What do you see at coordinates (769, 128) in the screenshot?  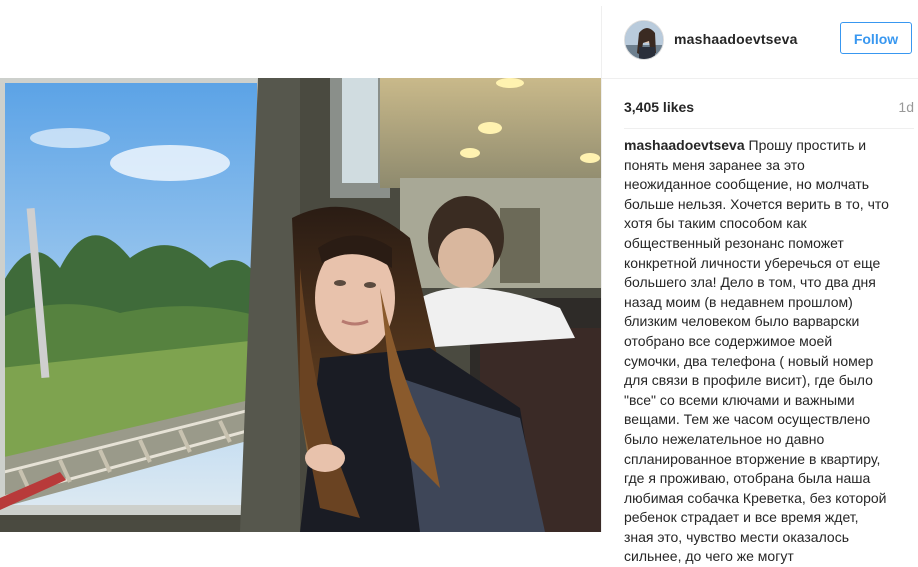 I see `divider` at bounding box center [769, 128].